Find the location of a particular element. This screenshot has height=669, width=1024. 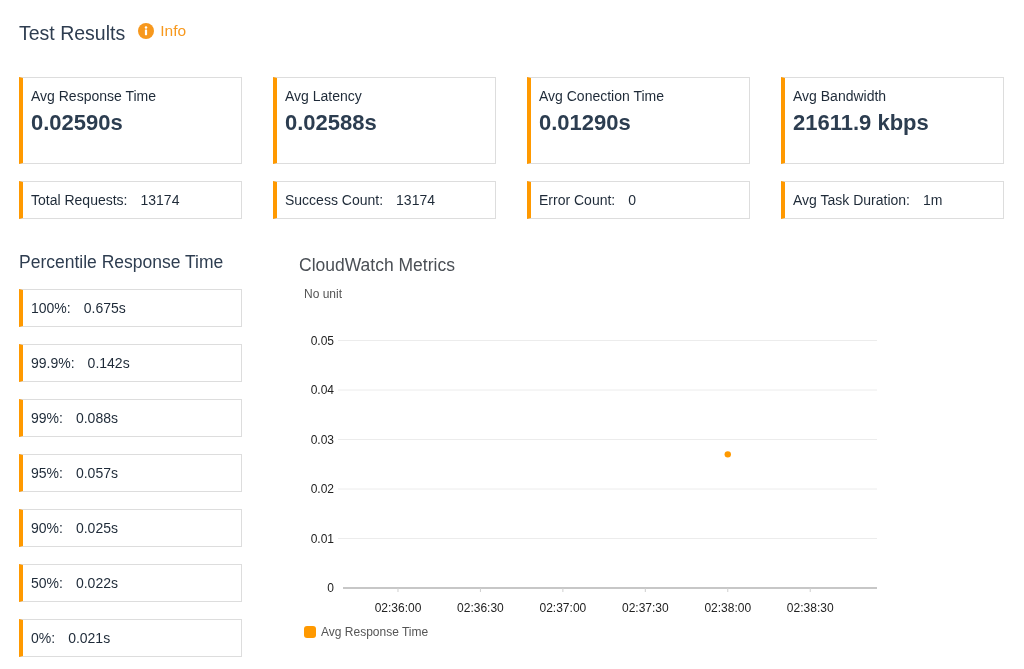

percentile-value: 0.025s is located at coordinates (96, 528).